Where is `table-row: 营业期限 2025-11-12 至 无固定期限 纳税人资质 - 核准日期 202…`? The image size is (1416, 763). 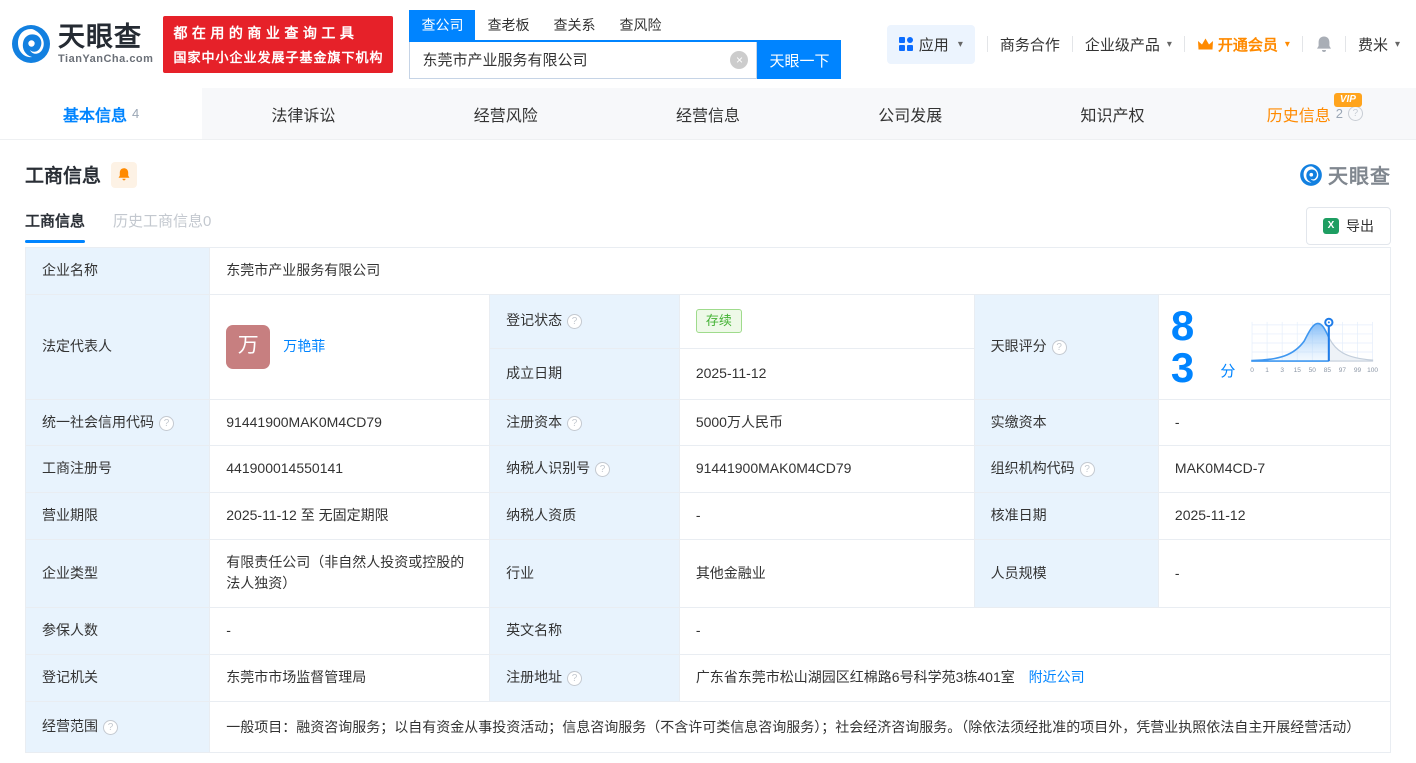 table-row: 营业期限 2025-11-12 至 无固定期限 纳税人资质 - 核准日期 202… is located at coordinates (708, 516).